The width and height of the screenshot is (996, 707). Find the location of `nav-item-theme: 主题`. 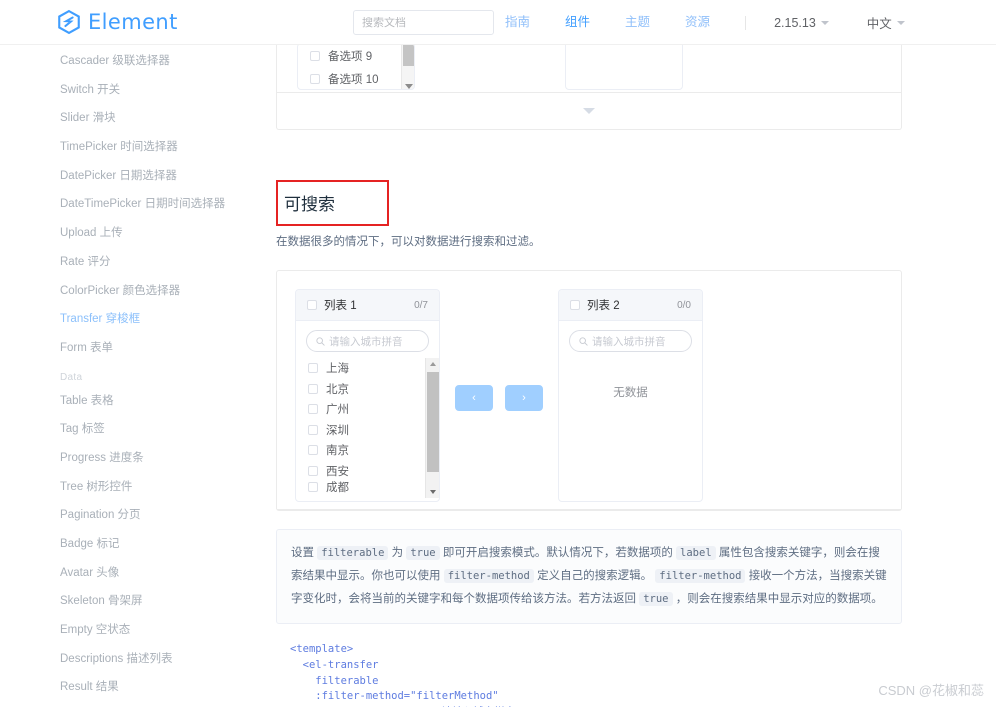

nav-item-theme: 主题 is located at coordinates (637, 22).